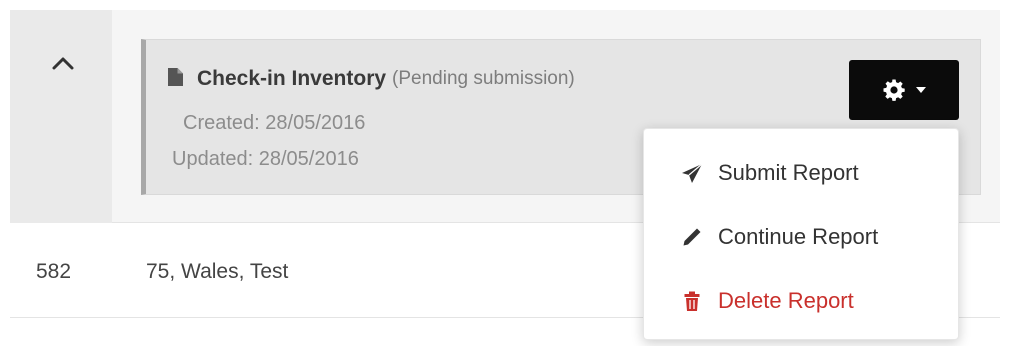 This screenshot has width=1015, height=346. Describe the element at coordinates (292, 78) in the screenshot. I see `report-title: Check-in Inventory` at that location.